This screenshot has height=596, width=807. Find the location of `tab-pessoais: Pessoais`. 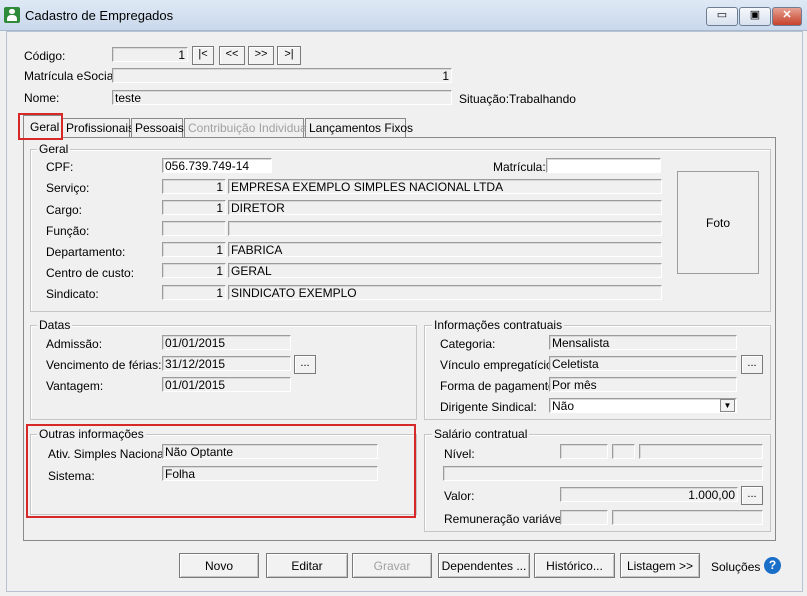

tab-pessoais: Pessoais is located at coordinates (157, 127).